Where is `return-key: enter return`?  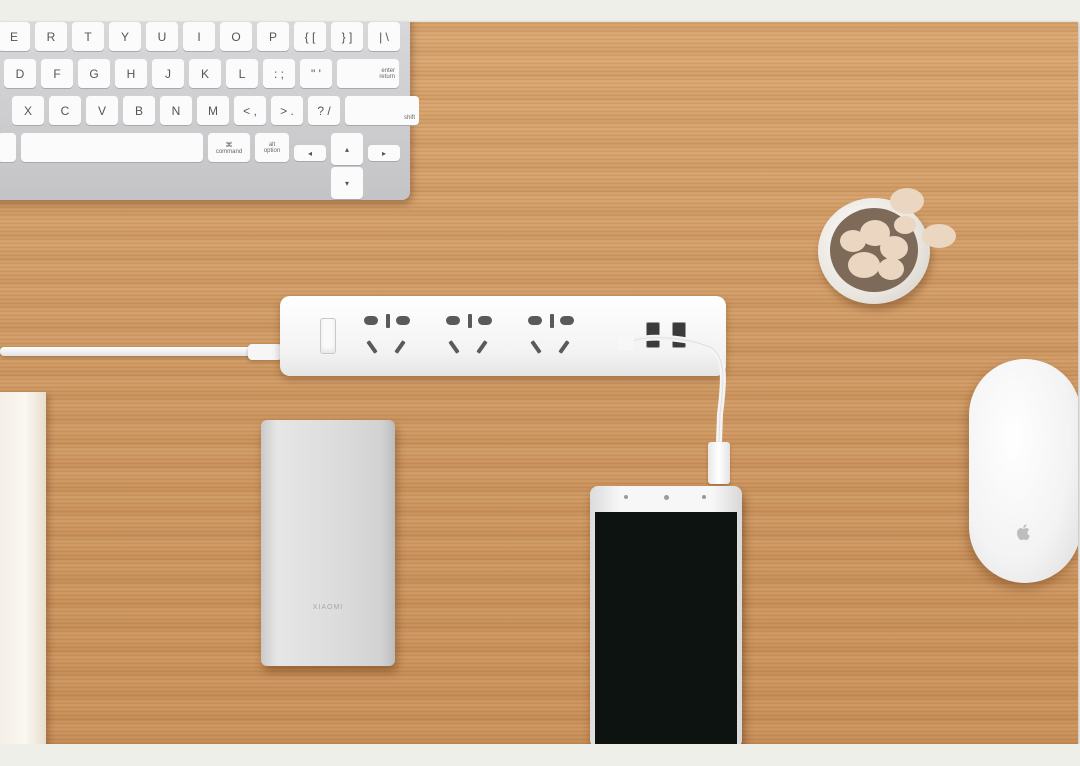 return-key: enter return is located at coordinates (368, 73).